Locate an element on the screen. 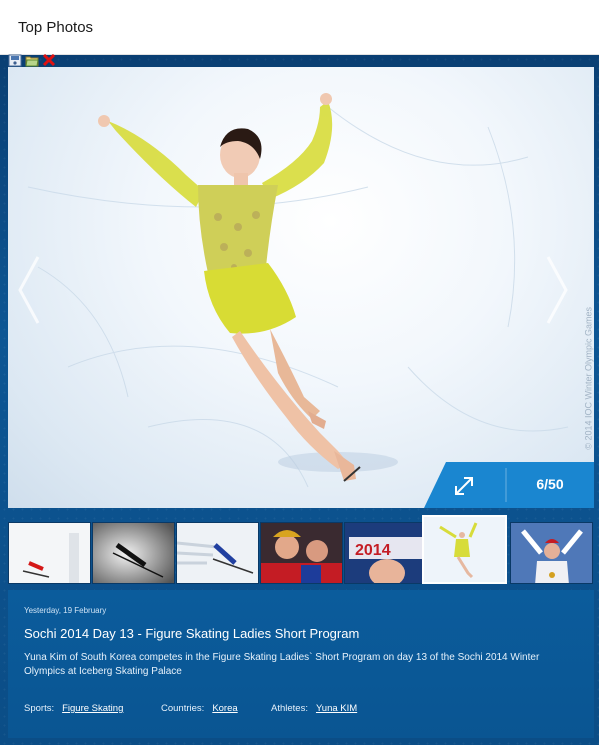 Image resolution: width=599 pixels, height=745 pixels. photo-credit: © 2014 IOC Winter Olympic Games is located at coordinates (589, 378).